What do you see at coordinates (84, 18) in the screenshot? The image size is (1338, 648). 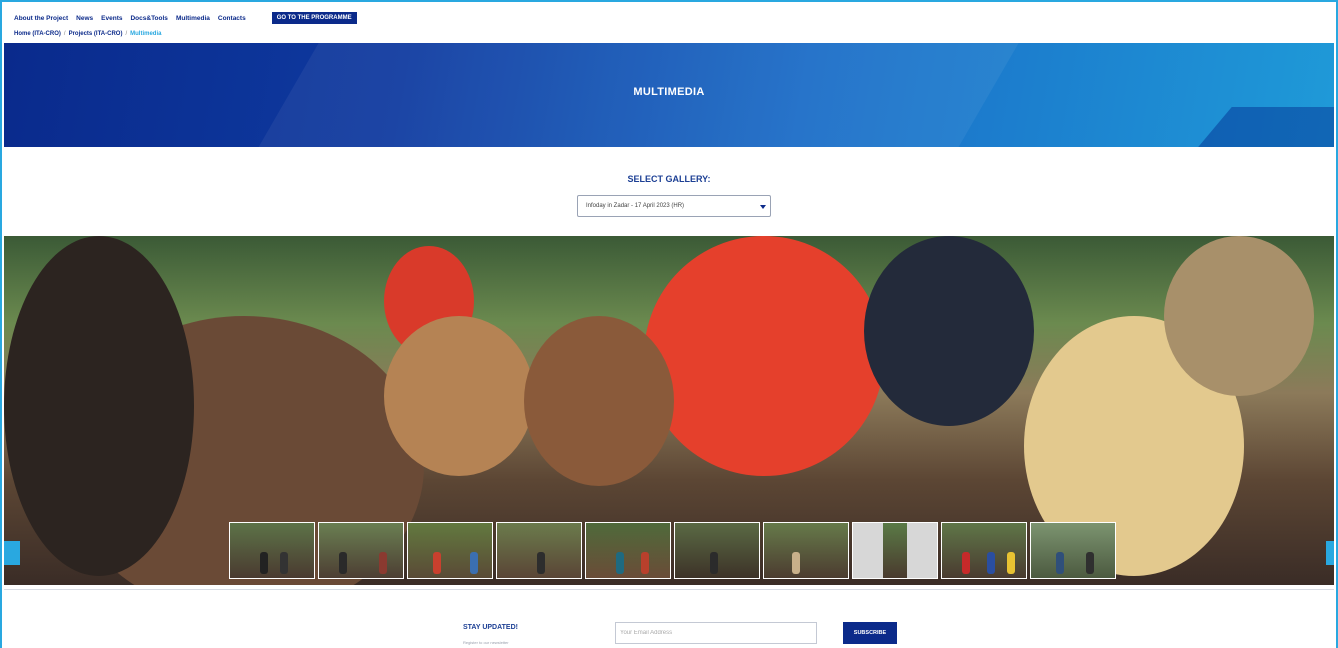 I see `nav-item-news: News` at bounding box center [84, 18].